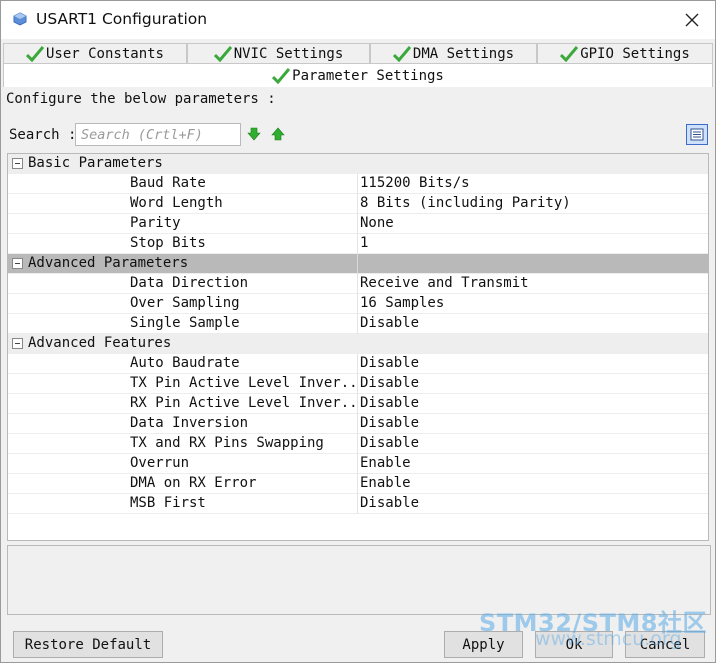 The width and height of the screenshot is (716, 663). I want to click on param-value: 1, so click(364, 243).